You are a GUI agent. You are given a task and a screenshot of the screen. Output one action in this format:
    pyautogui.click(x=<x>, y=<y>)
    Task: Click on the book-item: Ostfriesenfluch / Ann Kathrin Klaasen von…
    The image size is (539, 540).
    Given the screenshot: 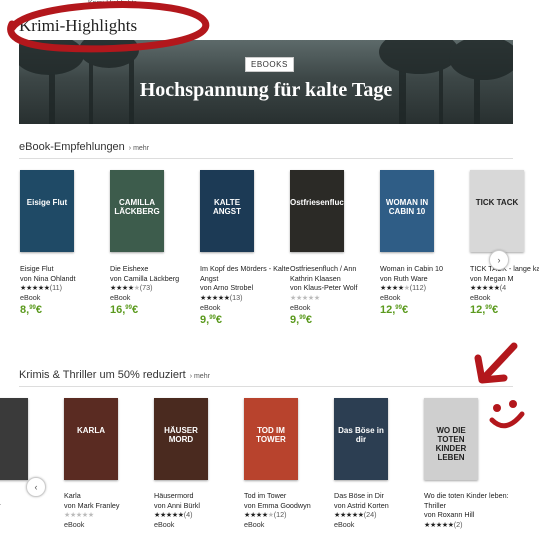 What is the action you would take?
    pyautogui.click(x=335, y=295)
    